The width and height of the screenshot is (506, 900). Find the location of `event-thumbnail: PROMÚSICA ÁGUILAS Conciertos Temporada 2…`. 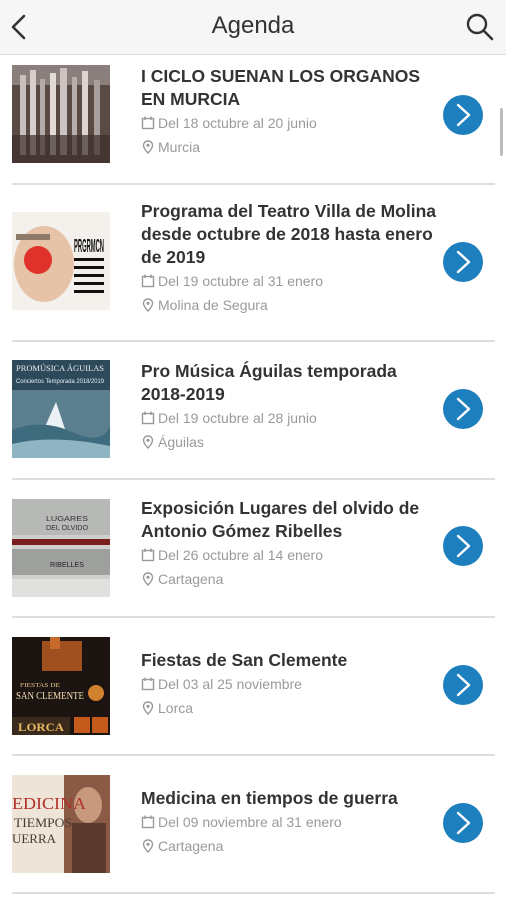

event-thumbnail: PROMÚSICA ÁGUILAS Conciertos Temporada 2… is located at coordinates (61, 409).